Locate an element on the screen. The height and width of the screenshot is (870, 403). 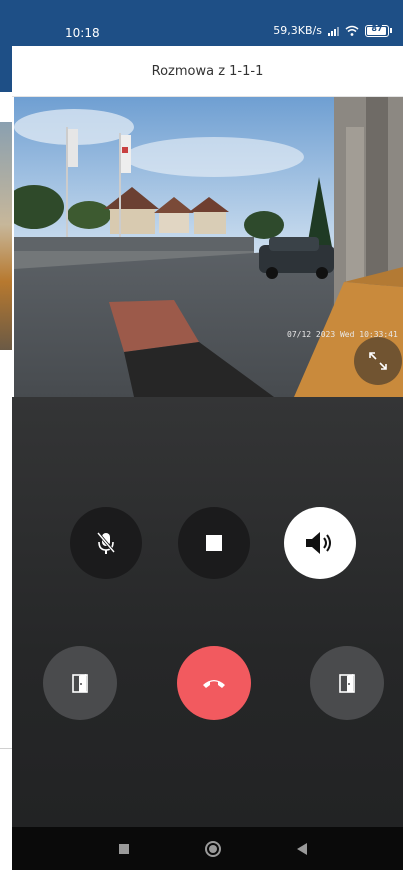
status-bar: 10:18 59,3KB/s 87 is located at coordinates (207, 23).